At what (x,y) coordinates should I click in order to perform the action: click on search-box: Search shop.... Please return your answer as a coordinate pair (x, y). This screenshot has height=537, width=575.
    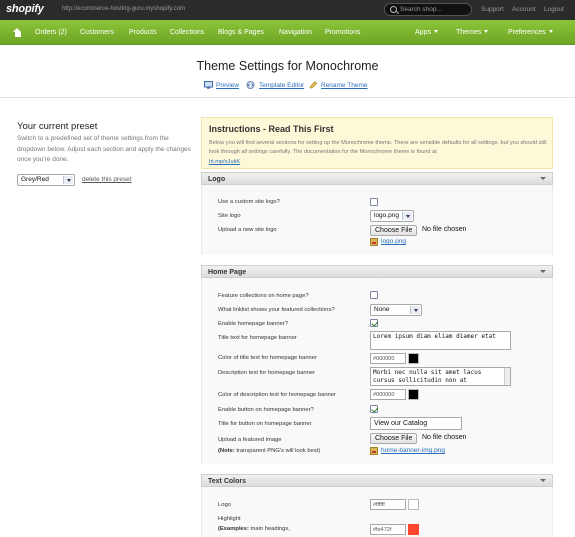
    Looking at the image, I should click on (428, 9).